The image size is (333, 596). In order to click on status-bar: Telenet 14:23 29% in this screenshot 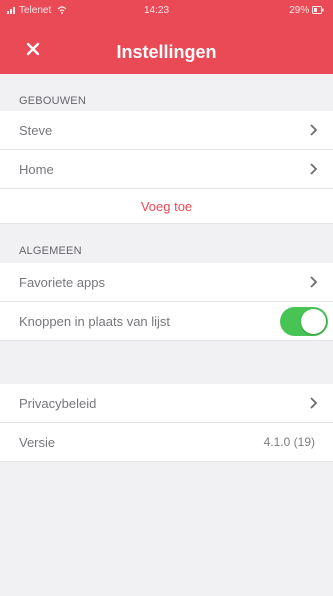, I will do `click(166, 11)`.